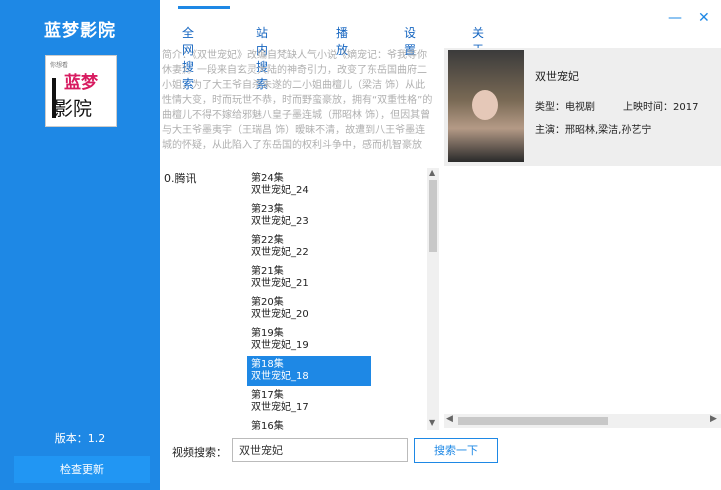  I want to click on version-label: 版本：1.2, so click(80, 438).